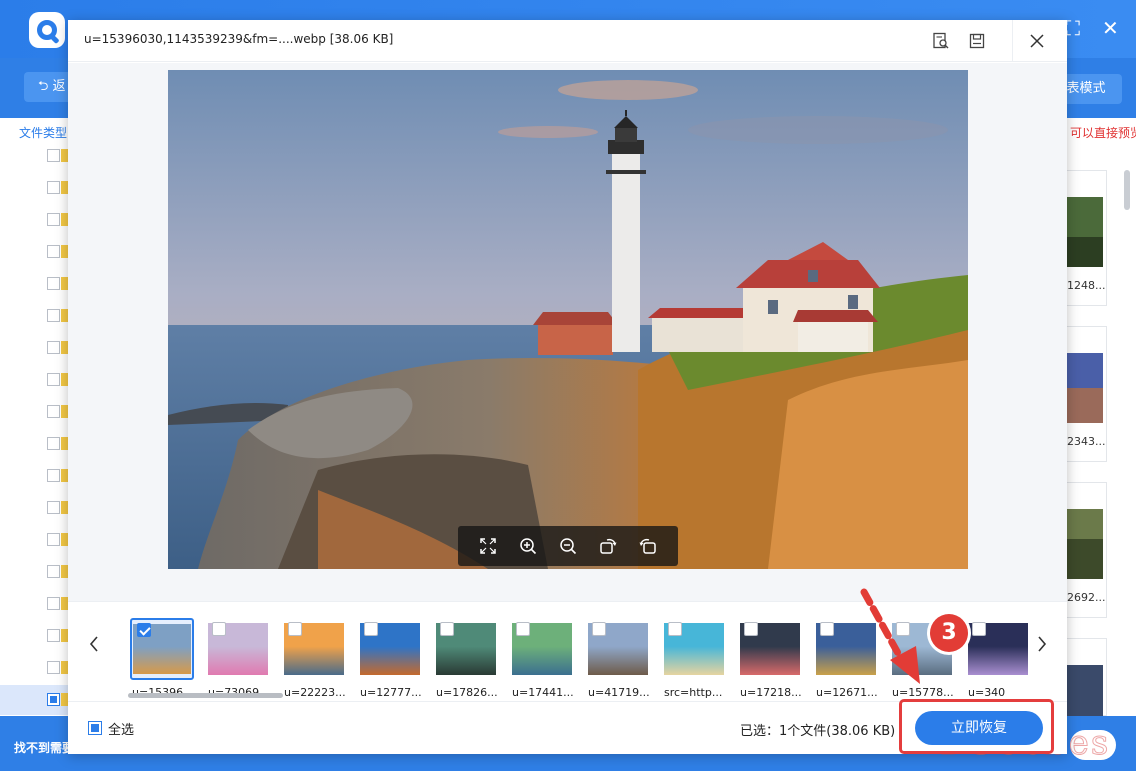  What do you see at coordinates (528, 546) in the screenshot?
I see `zoom-in-icon` at bounding box center [528, 546].